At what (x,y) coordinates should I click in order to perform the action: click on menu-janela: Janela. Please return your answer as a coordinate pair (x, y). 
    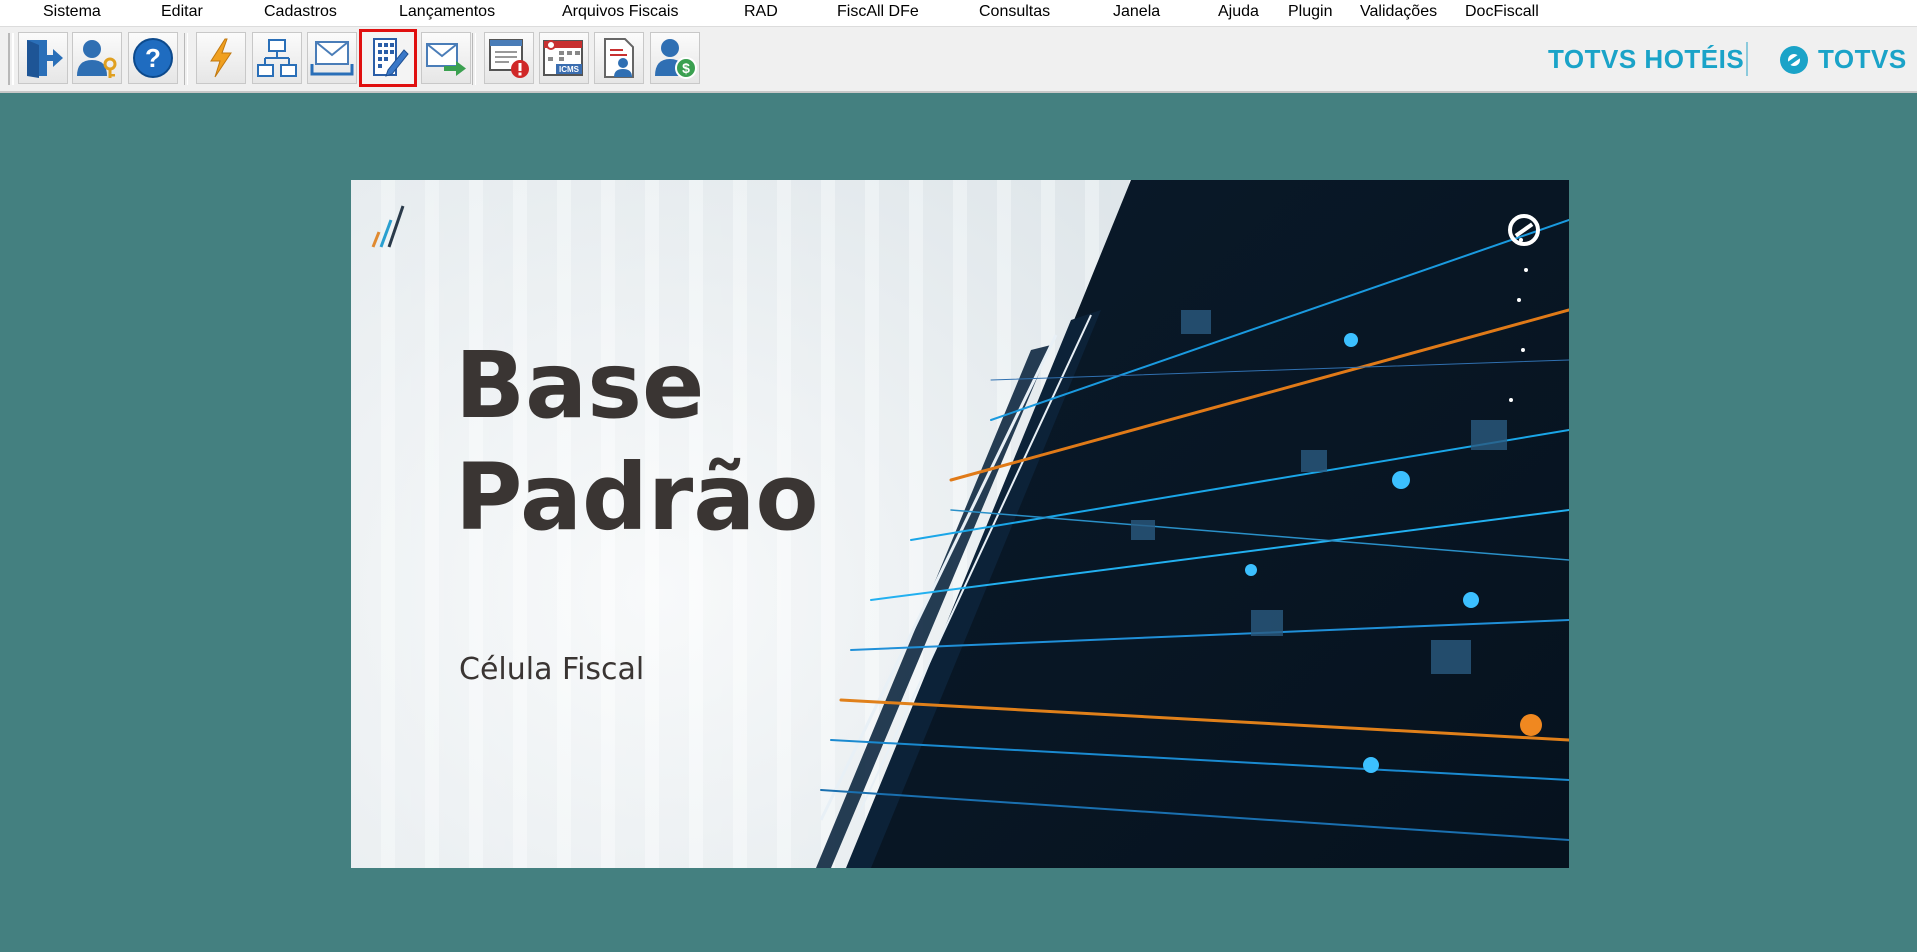
    Looking at the image, I should click on (1136, 12).